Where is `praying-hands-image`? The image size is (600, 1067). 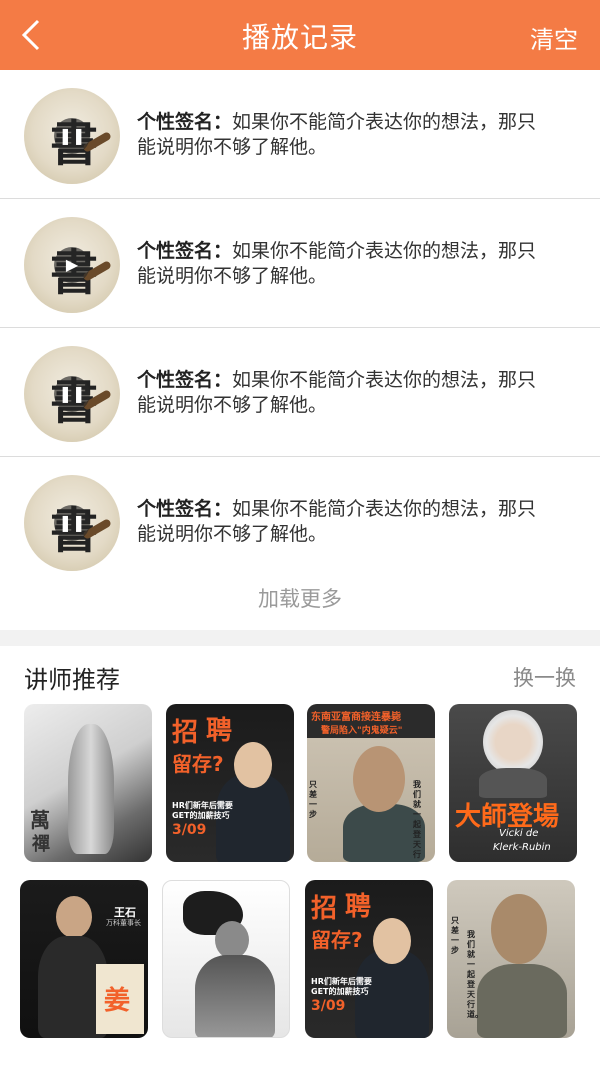
praying-hands-image is located at coordinates (91, 789).